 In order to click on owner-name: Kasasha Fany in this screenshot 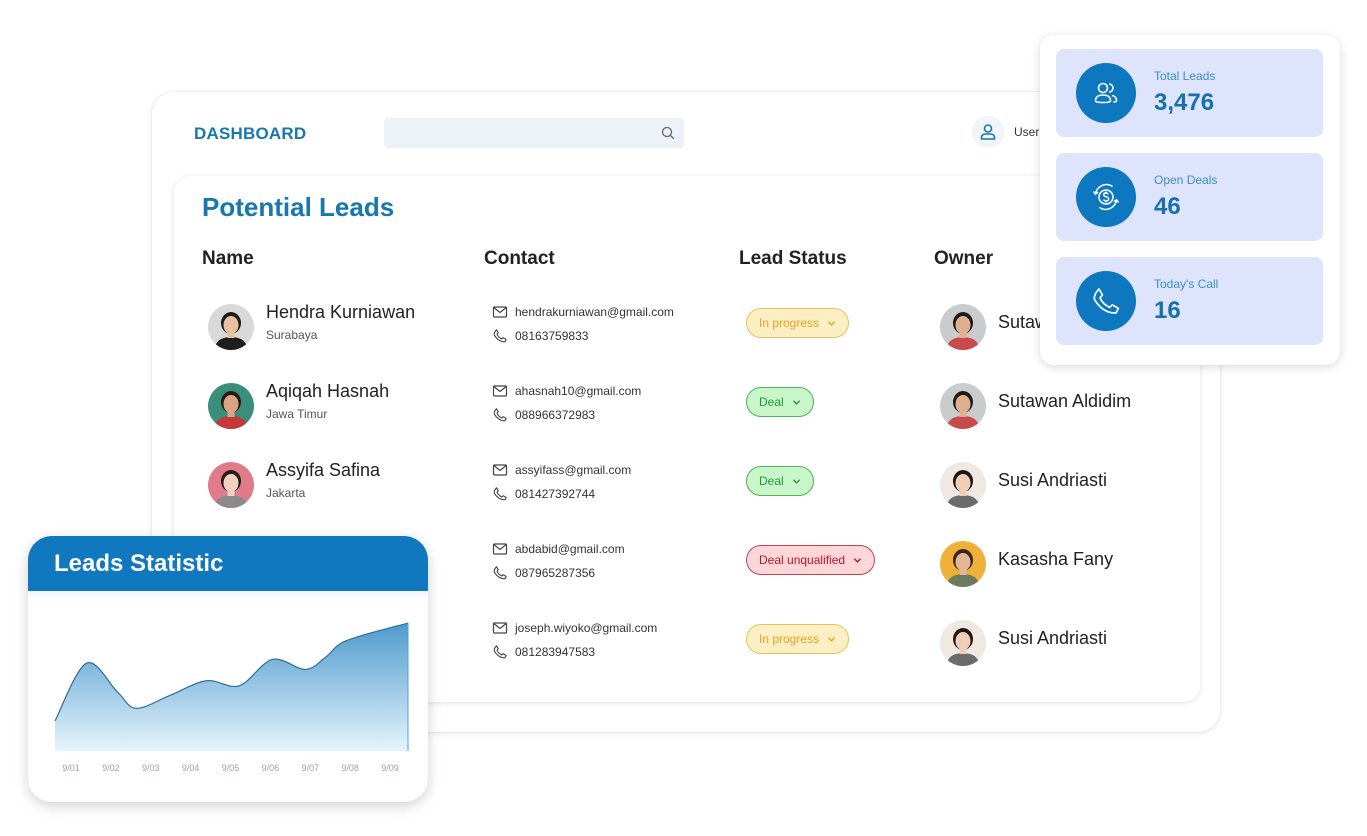, I will do `click(1055, 559)`.